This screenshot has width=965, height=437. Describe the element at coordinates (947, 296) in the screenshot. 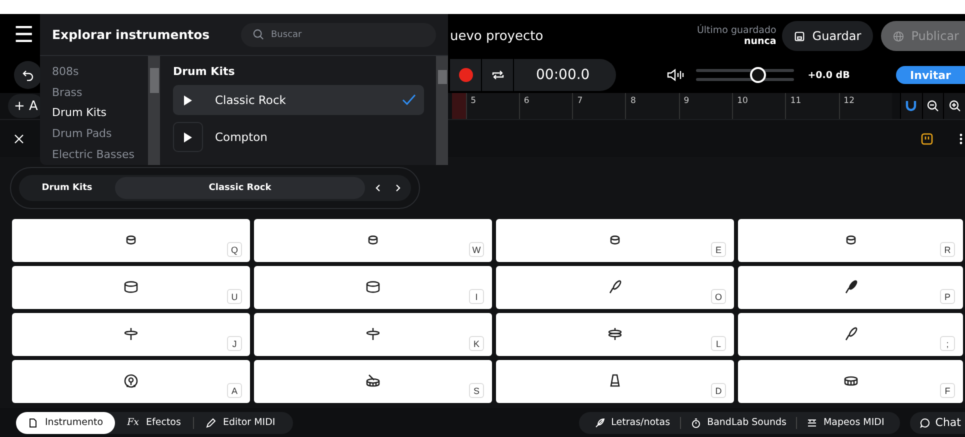

I see `key-label: P` at that location.